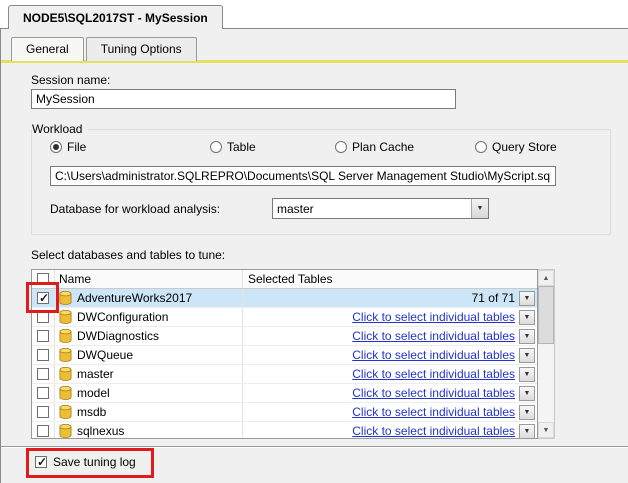  What do you see at coordinates (284, 393) in the screenshot?
I see `table-row: model Click to select individual tables ▼` at bounding box center [284, 393].